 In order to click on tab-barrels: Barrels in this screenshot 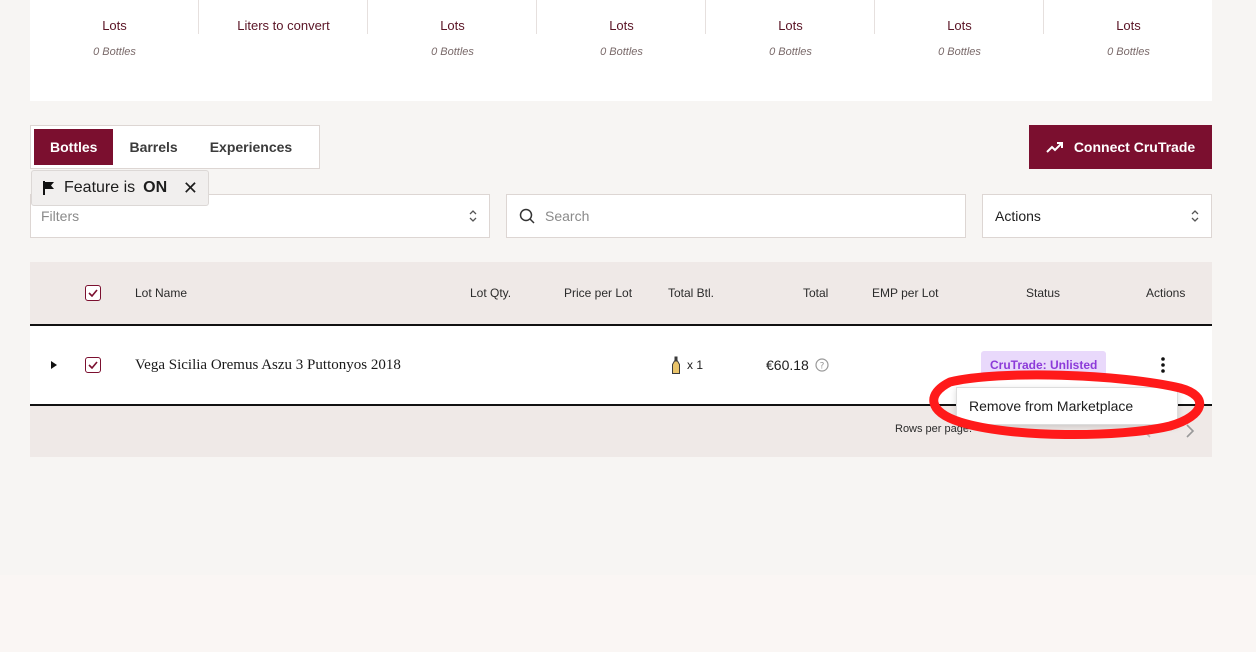, I will do `click(153, 147)`.